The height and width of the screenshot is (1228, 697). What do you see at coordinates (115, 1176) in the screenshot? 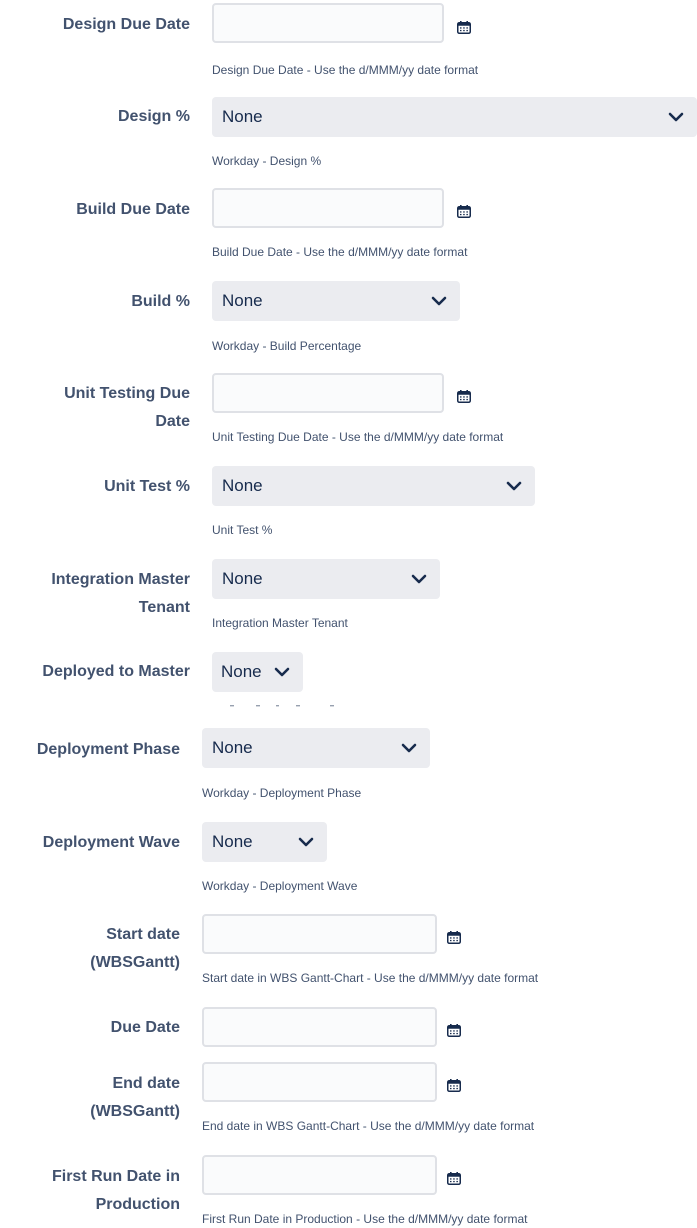
I see `first-run-date-label-line1: First Run Date in` at bounding box center [115, 1176].